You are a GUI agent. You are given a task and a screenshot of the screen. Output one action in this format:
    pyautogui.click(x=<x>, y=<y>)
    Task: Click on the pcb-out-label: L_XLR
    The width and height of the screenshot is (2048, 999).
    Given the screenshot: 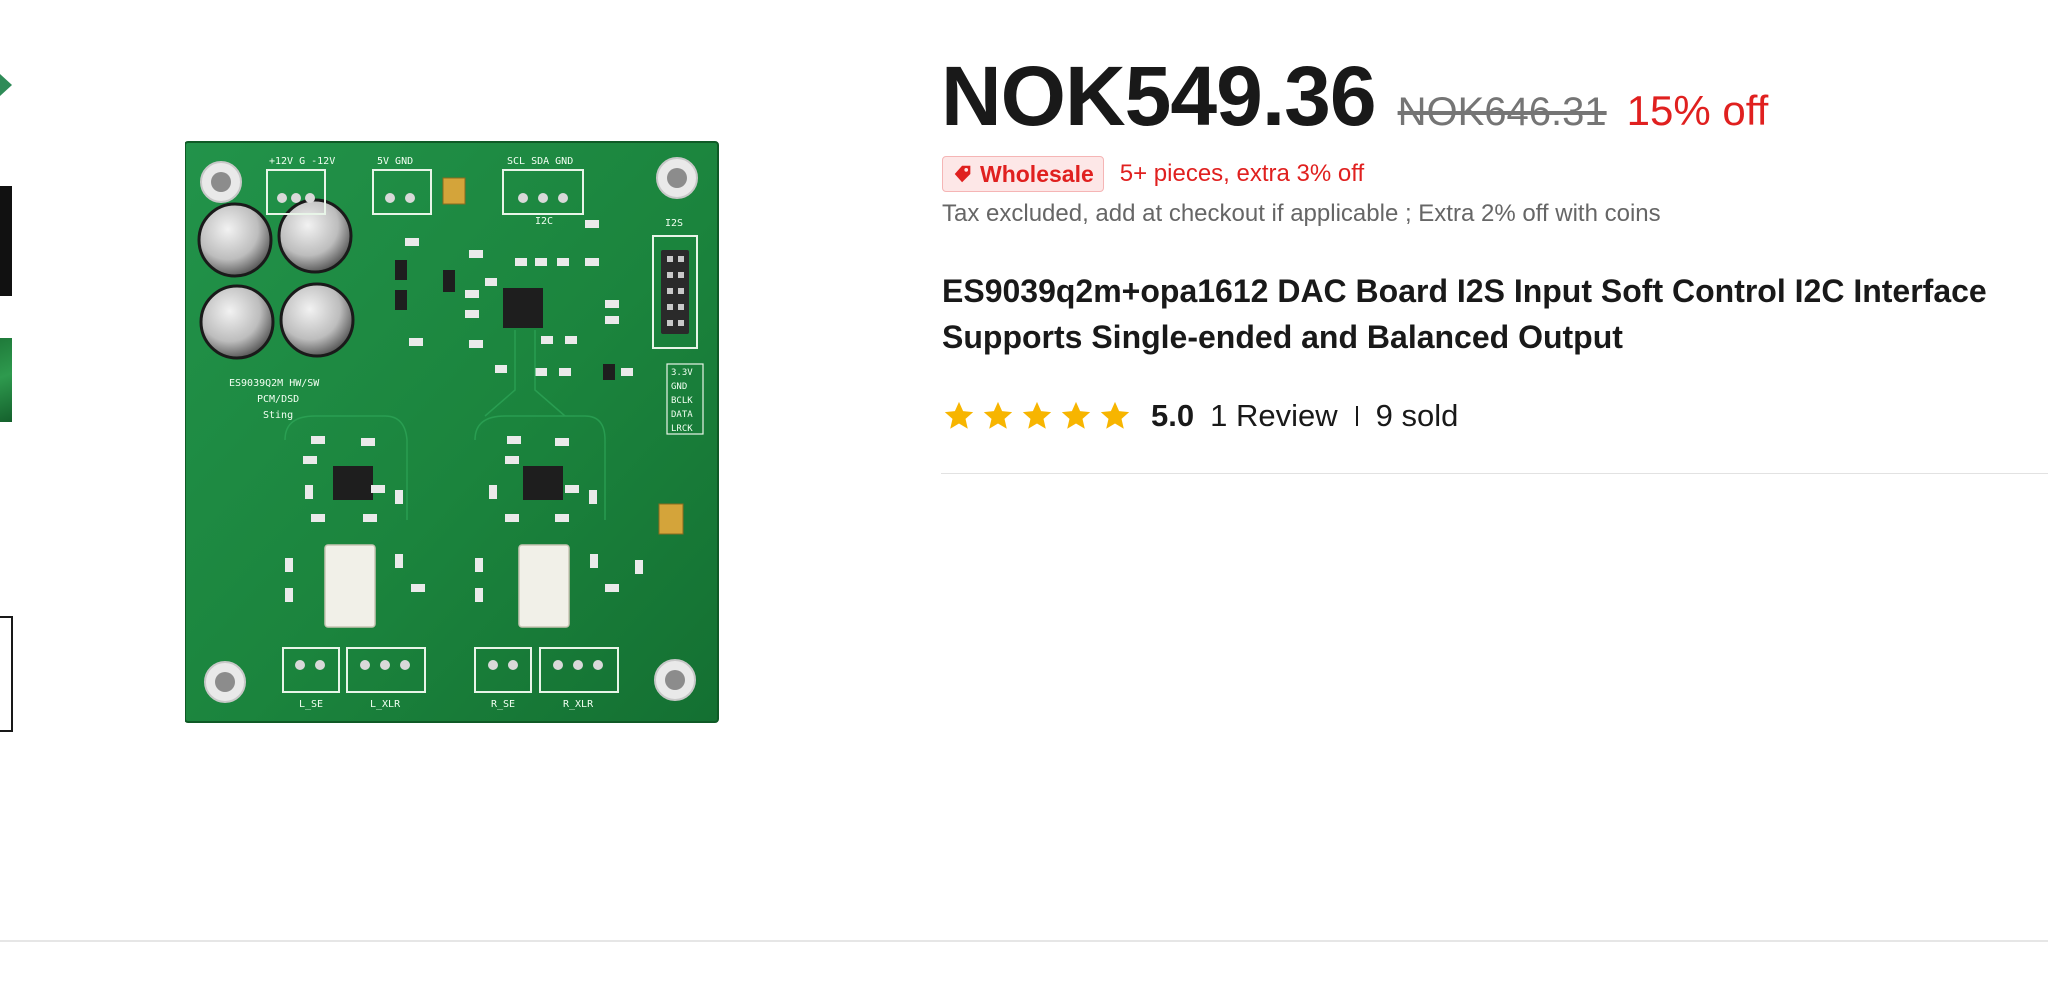 What is the action you would take?
    pyautogui.click(x=385, y=704)
    